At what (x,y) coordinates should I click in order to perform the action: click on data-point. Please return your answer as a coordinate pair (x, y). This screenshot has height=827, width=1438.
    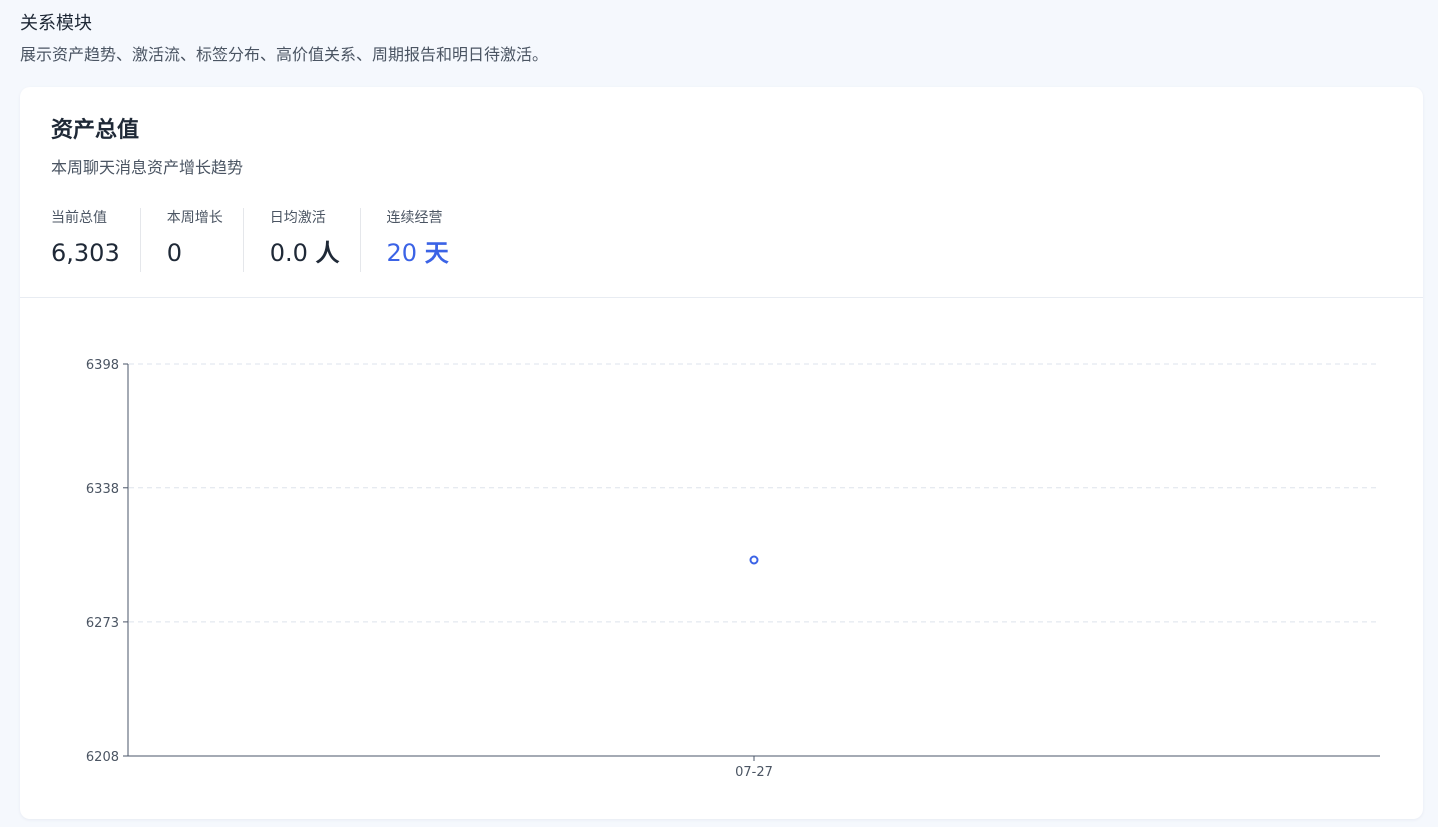
    Looking at the image, I should click on (754, 560).